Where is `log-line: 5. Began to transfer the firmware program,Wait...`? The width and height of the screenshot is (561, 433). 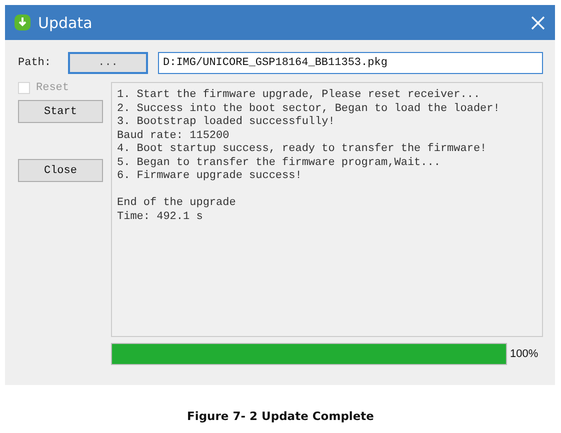 log-line: 5. Began to transfer the firmware program,Wait... is located at coordinates (279, 163).